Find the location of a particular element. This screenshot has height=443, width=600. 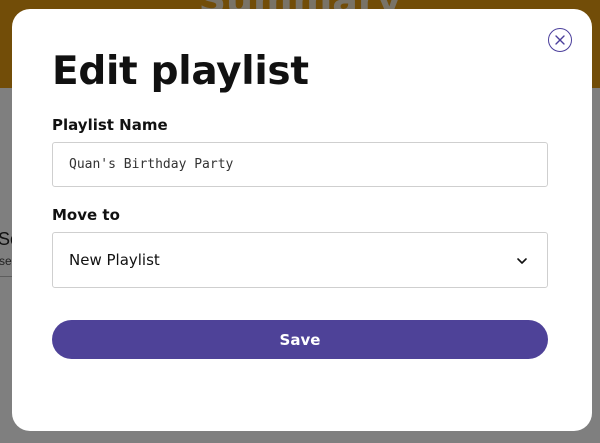

chevron-down-icon is located at coordinates (522, 261).